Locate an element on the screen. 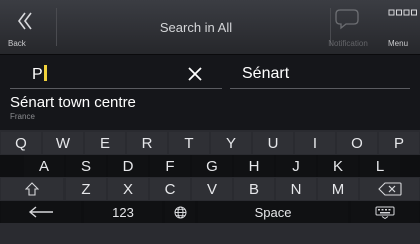  page-title: Search in All is located at coordinates (196, 27).